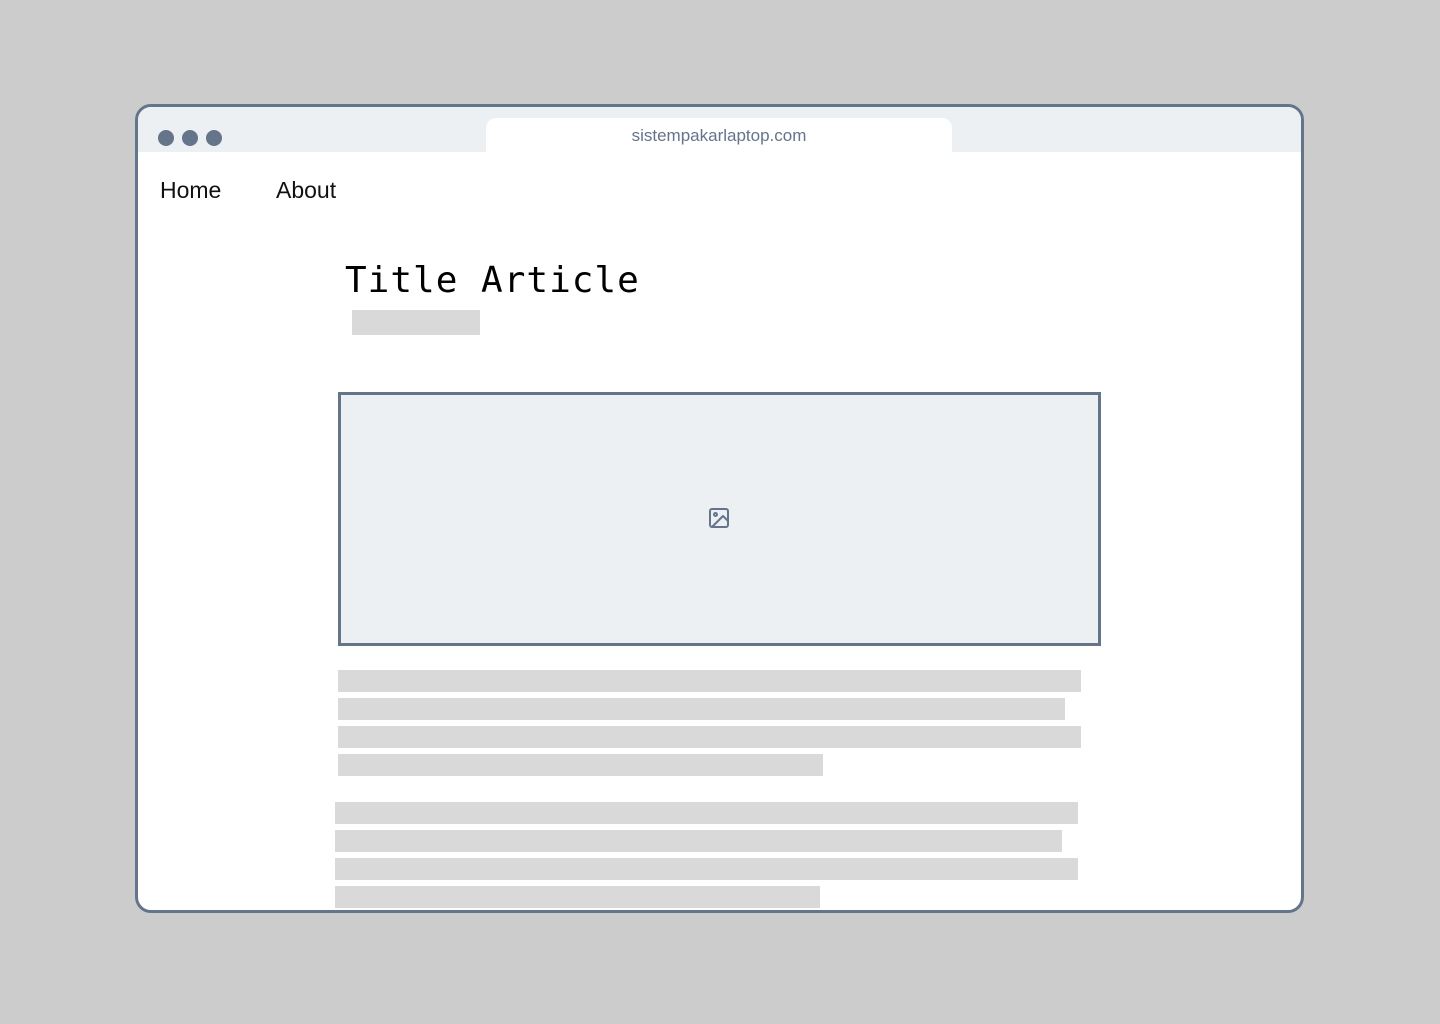 The image size is (1440, 1024). Describe the element at coordinates (416, 322) in the screenshot. I see `article-meta-placeholder` at that location.